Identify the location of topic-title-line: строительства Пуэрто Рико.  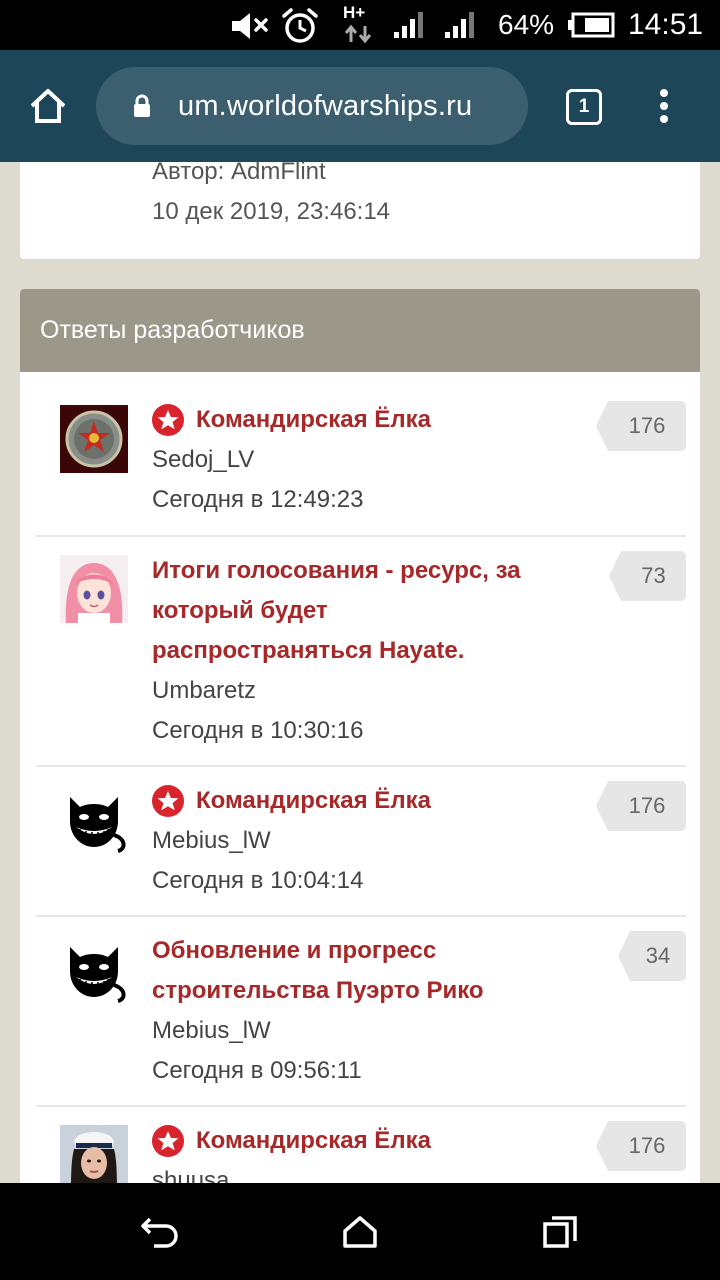
(318, 991).